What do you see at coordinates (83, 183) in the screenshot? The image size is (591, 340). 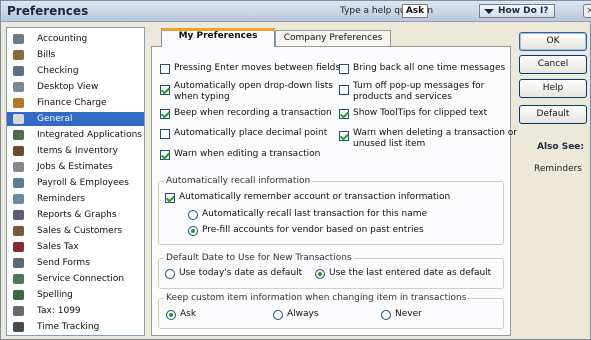 I see `sidebar-item-label: Payroll & Employees` at bounding box center [83, 183].